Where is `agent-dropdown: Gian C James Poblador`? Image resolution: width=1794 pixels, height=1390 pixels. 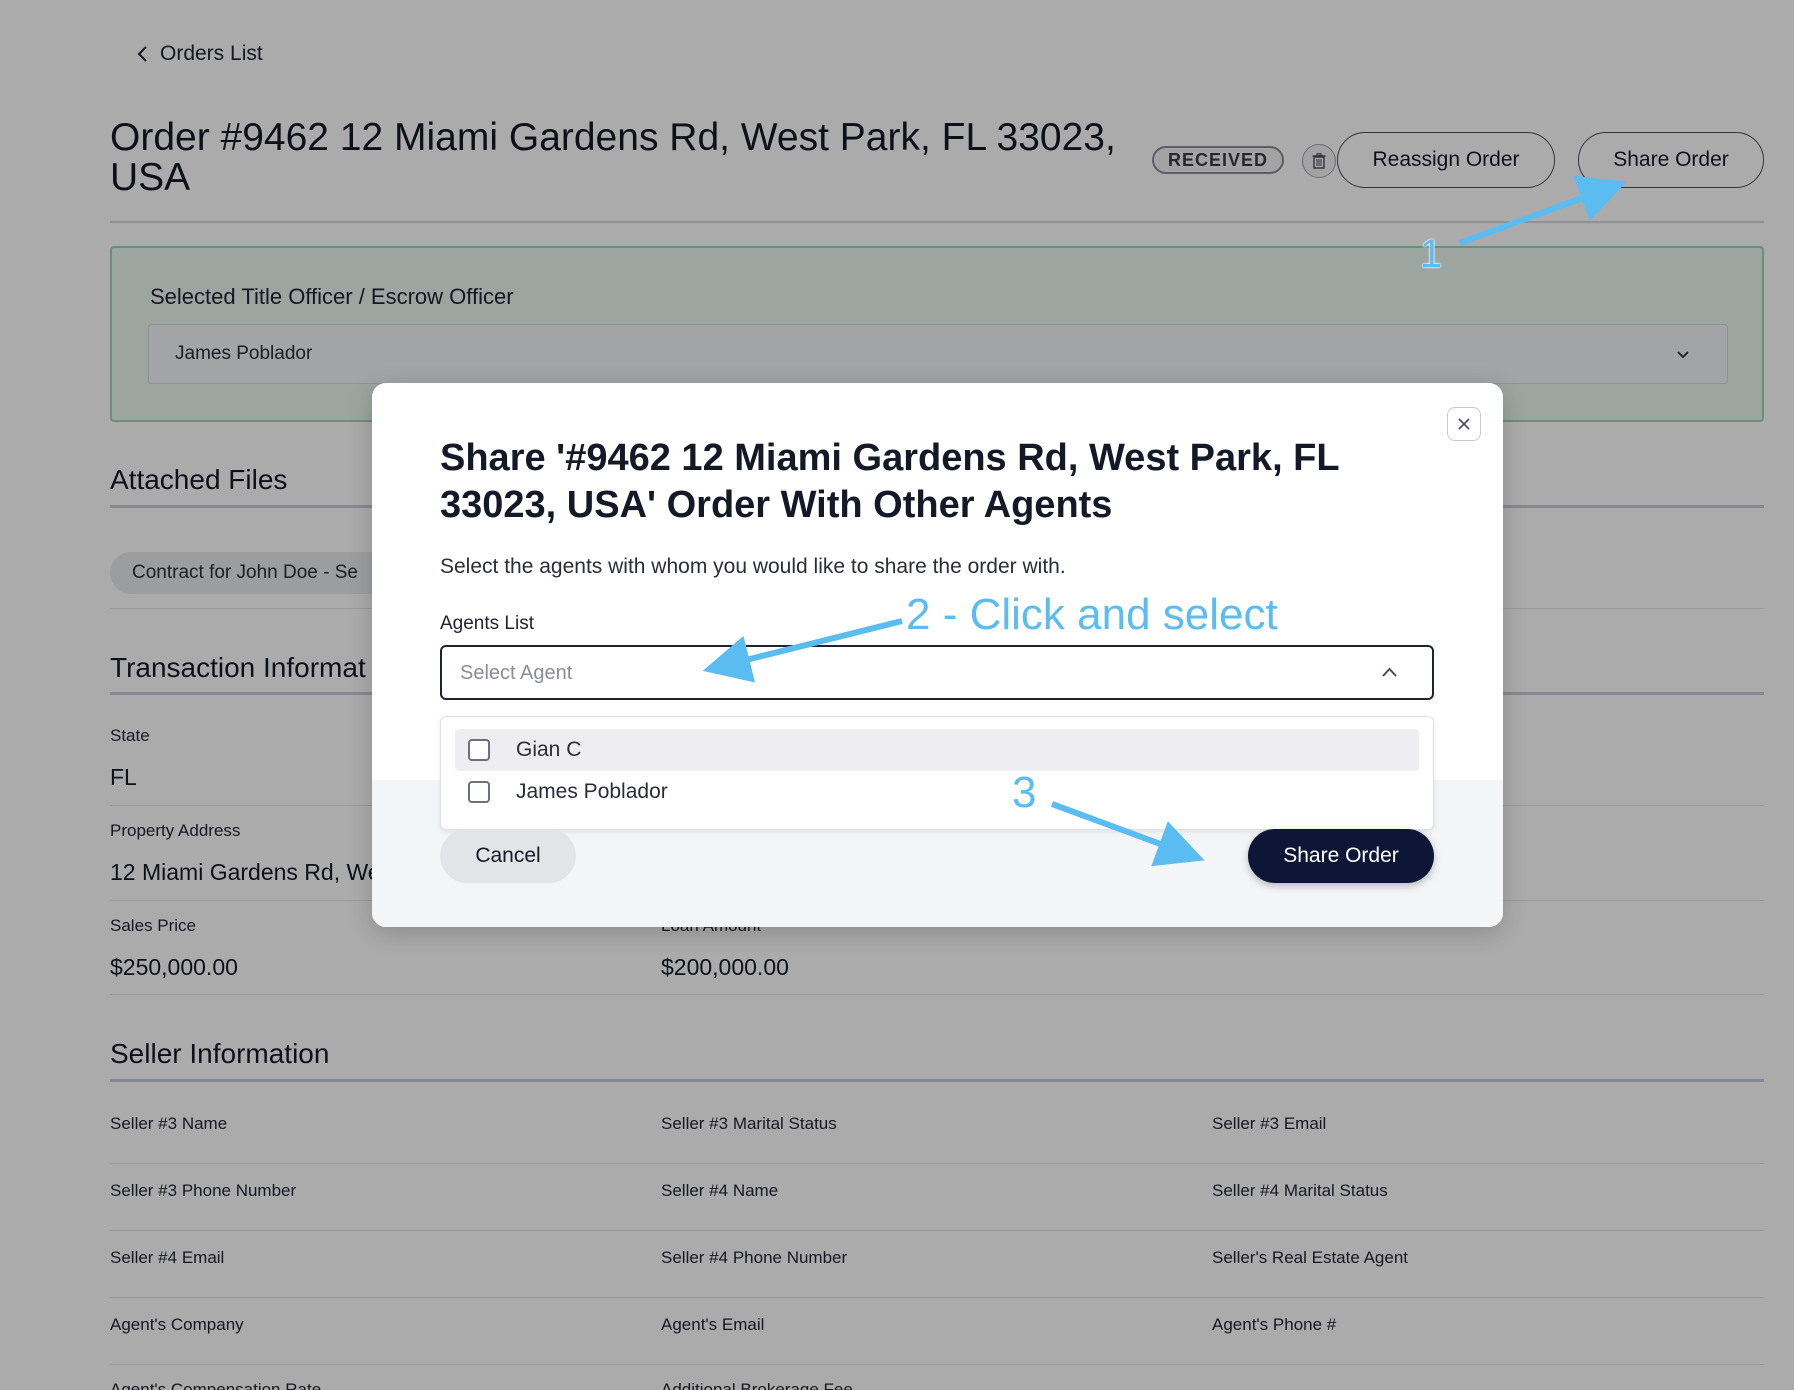 agent-dropdown: Gian C James Poblador is located at coordinates (937, 773).